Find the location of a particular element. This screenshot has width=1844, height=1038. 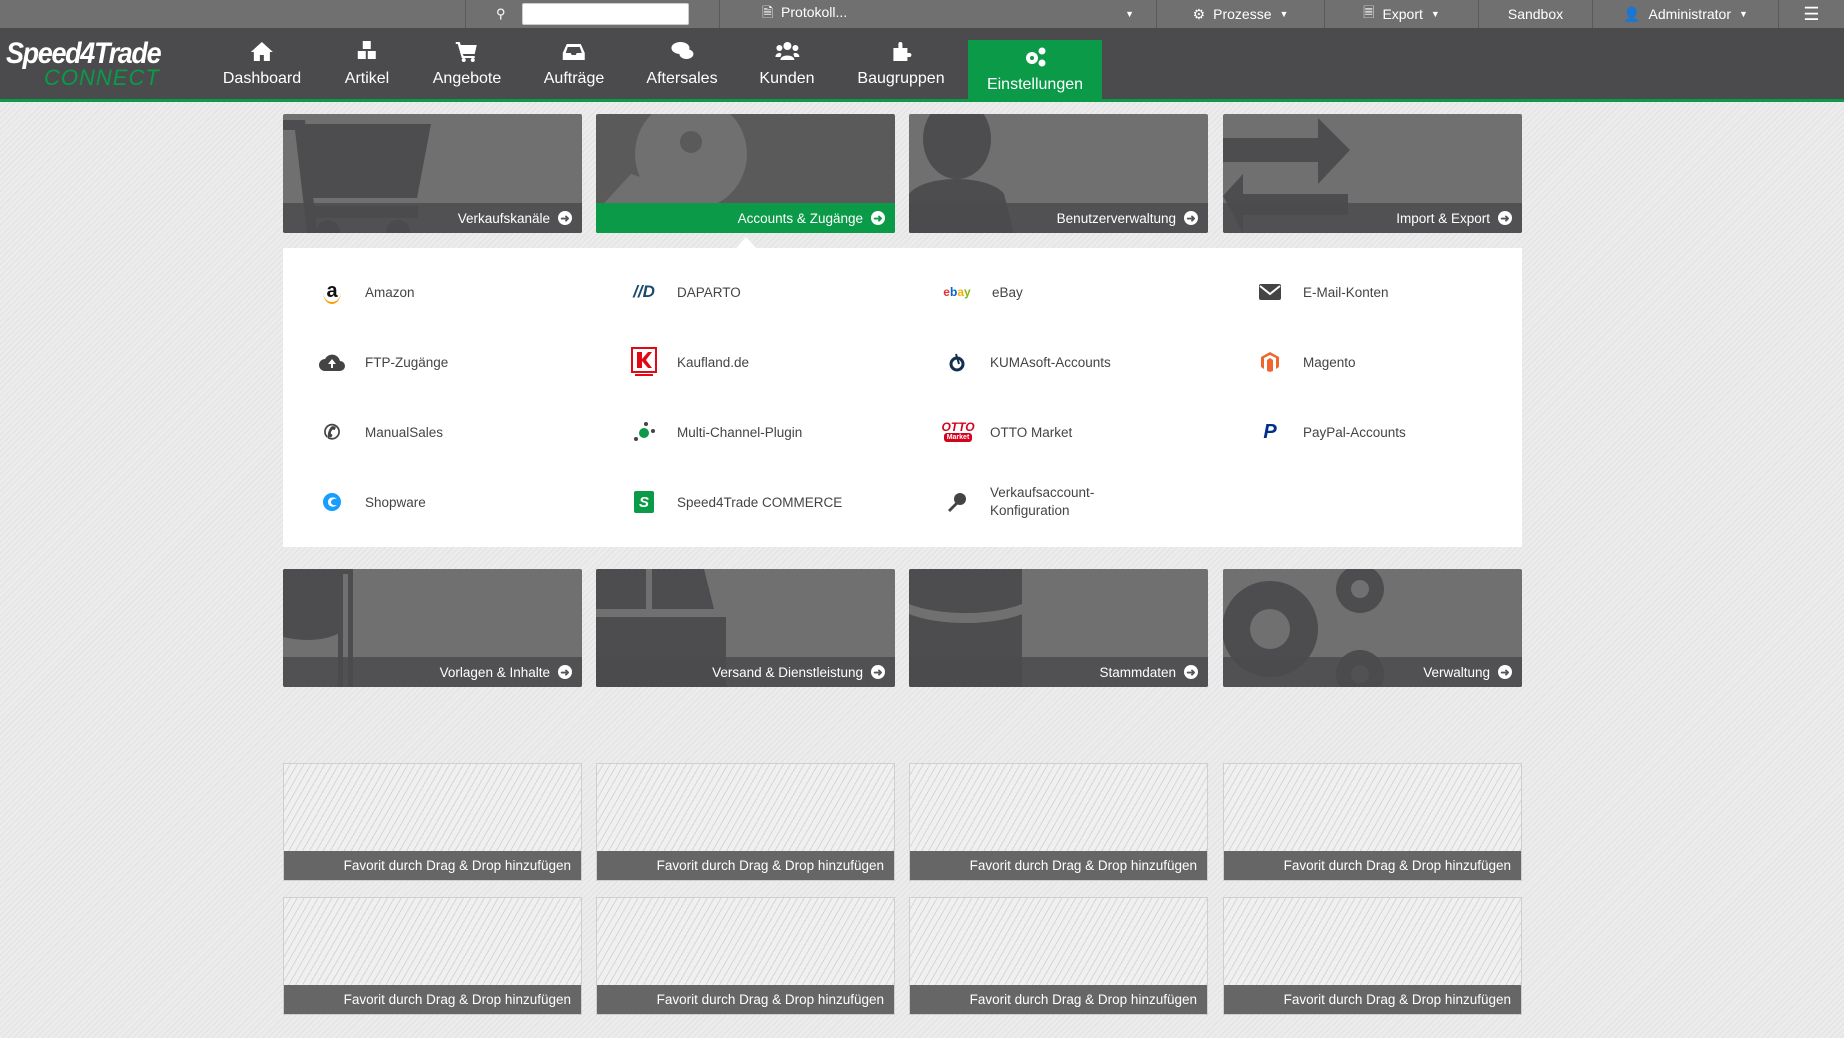

panel-item-label: Shopware is located at coordinates (395, 502).